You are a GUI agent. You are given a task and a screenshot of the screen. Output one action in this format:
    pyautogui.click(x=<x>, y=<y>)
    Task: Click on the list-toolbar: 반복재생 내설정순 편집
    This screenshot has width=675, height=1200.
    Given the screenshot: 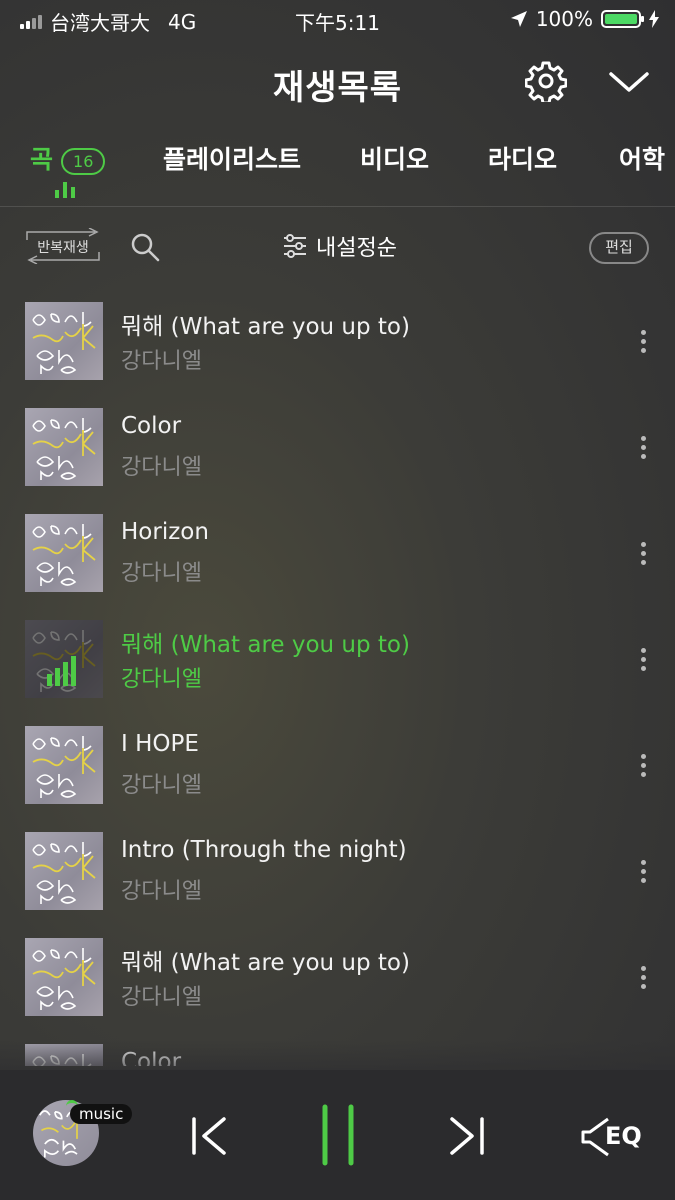 What is the action you would take?
    pyautogui.click(x=337, y=248)
    